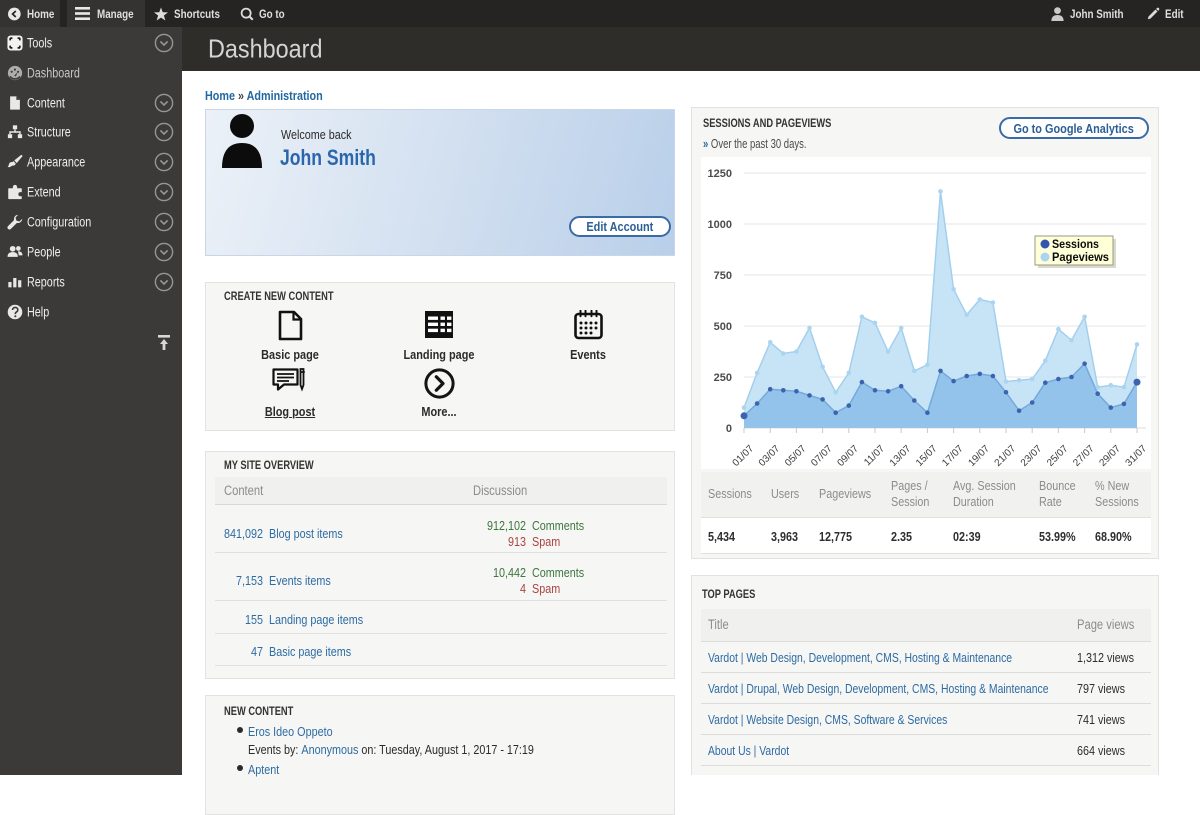 Image resolution: width=1200 pixels, height=815 pixels. What do you see at coordinates (723, 327) in the screenshot?
I see `svg-text: 500` at bounding box center [723, 327].